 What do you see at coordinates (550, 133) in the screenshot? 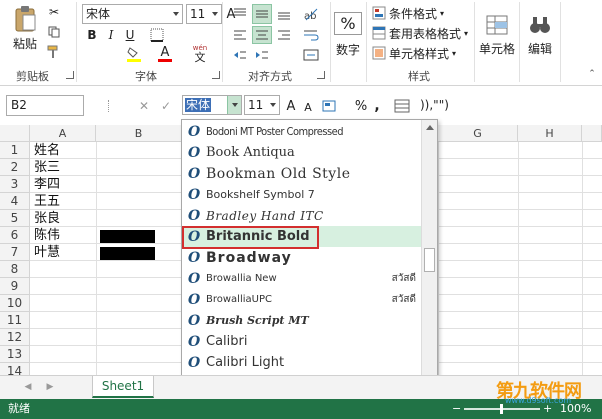
I see `column-header-h: H` at bounding box center [550, 133].